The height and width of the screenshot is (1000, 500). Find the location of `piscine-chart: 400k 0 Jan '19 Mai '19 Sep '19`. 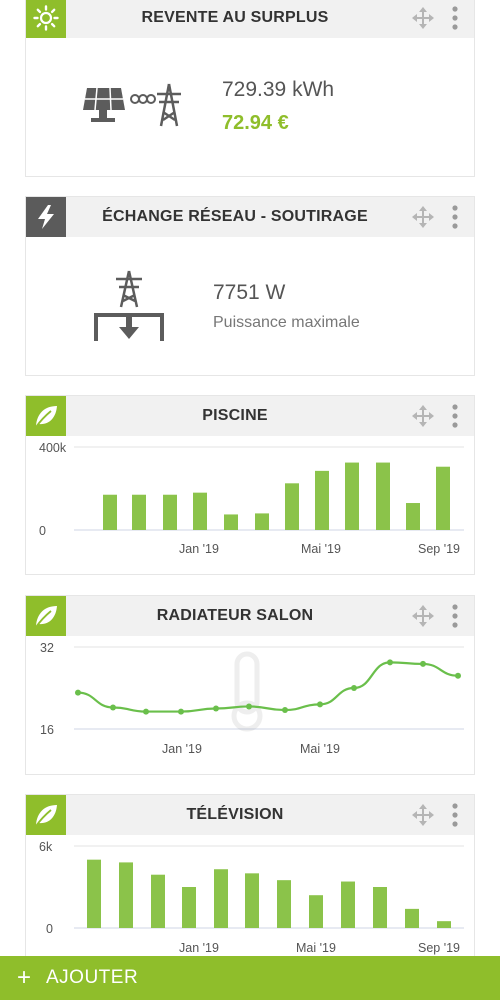

piscine-chart: 400k 0 Jan '19 Mai '19 Sep '19 is located at coordinates (251, 498).